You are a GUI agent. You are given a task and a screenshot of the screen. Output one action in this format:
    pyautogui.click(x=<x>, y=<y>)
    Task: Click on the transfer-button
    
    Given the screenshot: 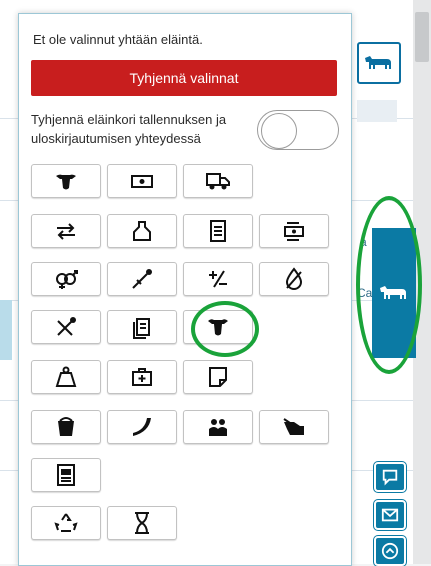 What is the action you would take?
    pyautogui.click(x=66, y=231)
    